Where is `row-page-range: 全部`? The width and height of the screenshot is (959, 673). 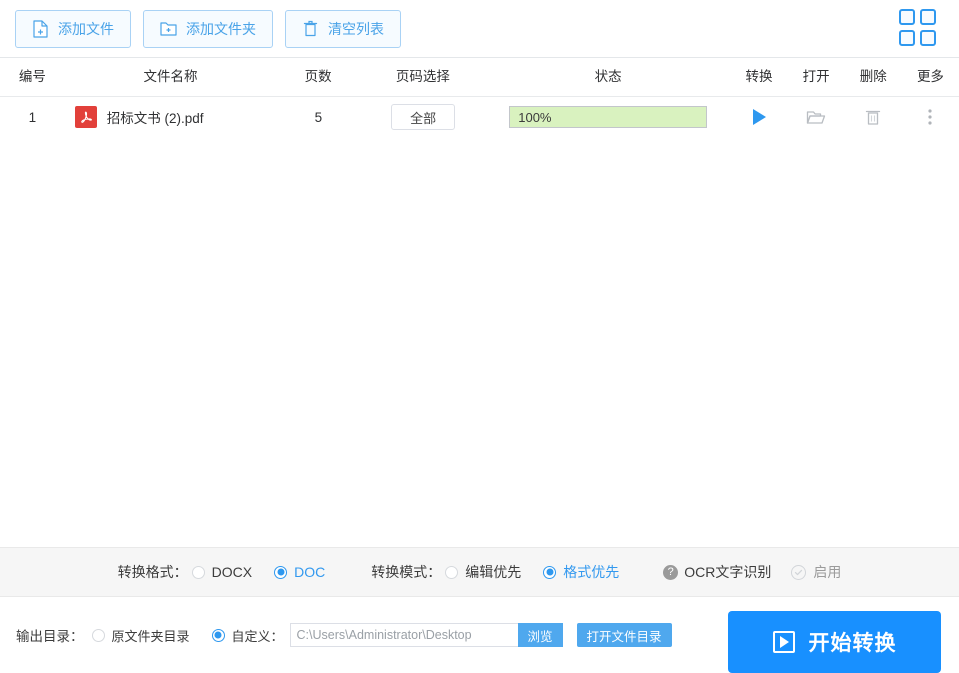
row-page-range: 全部 is located at coordinates (423, 117).